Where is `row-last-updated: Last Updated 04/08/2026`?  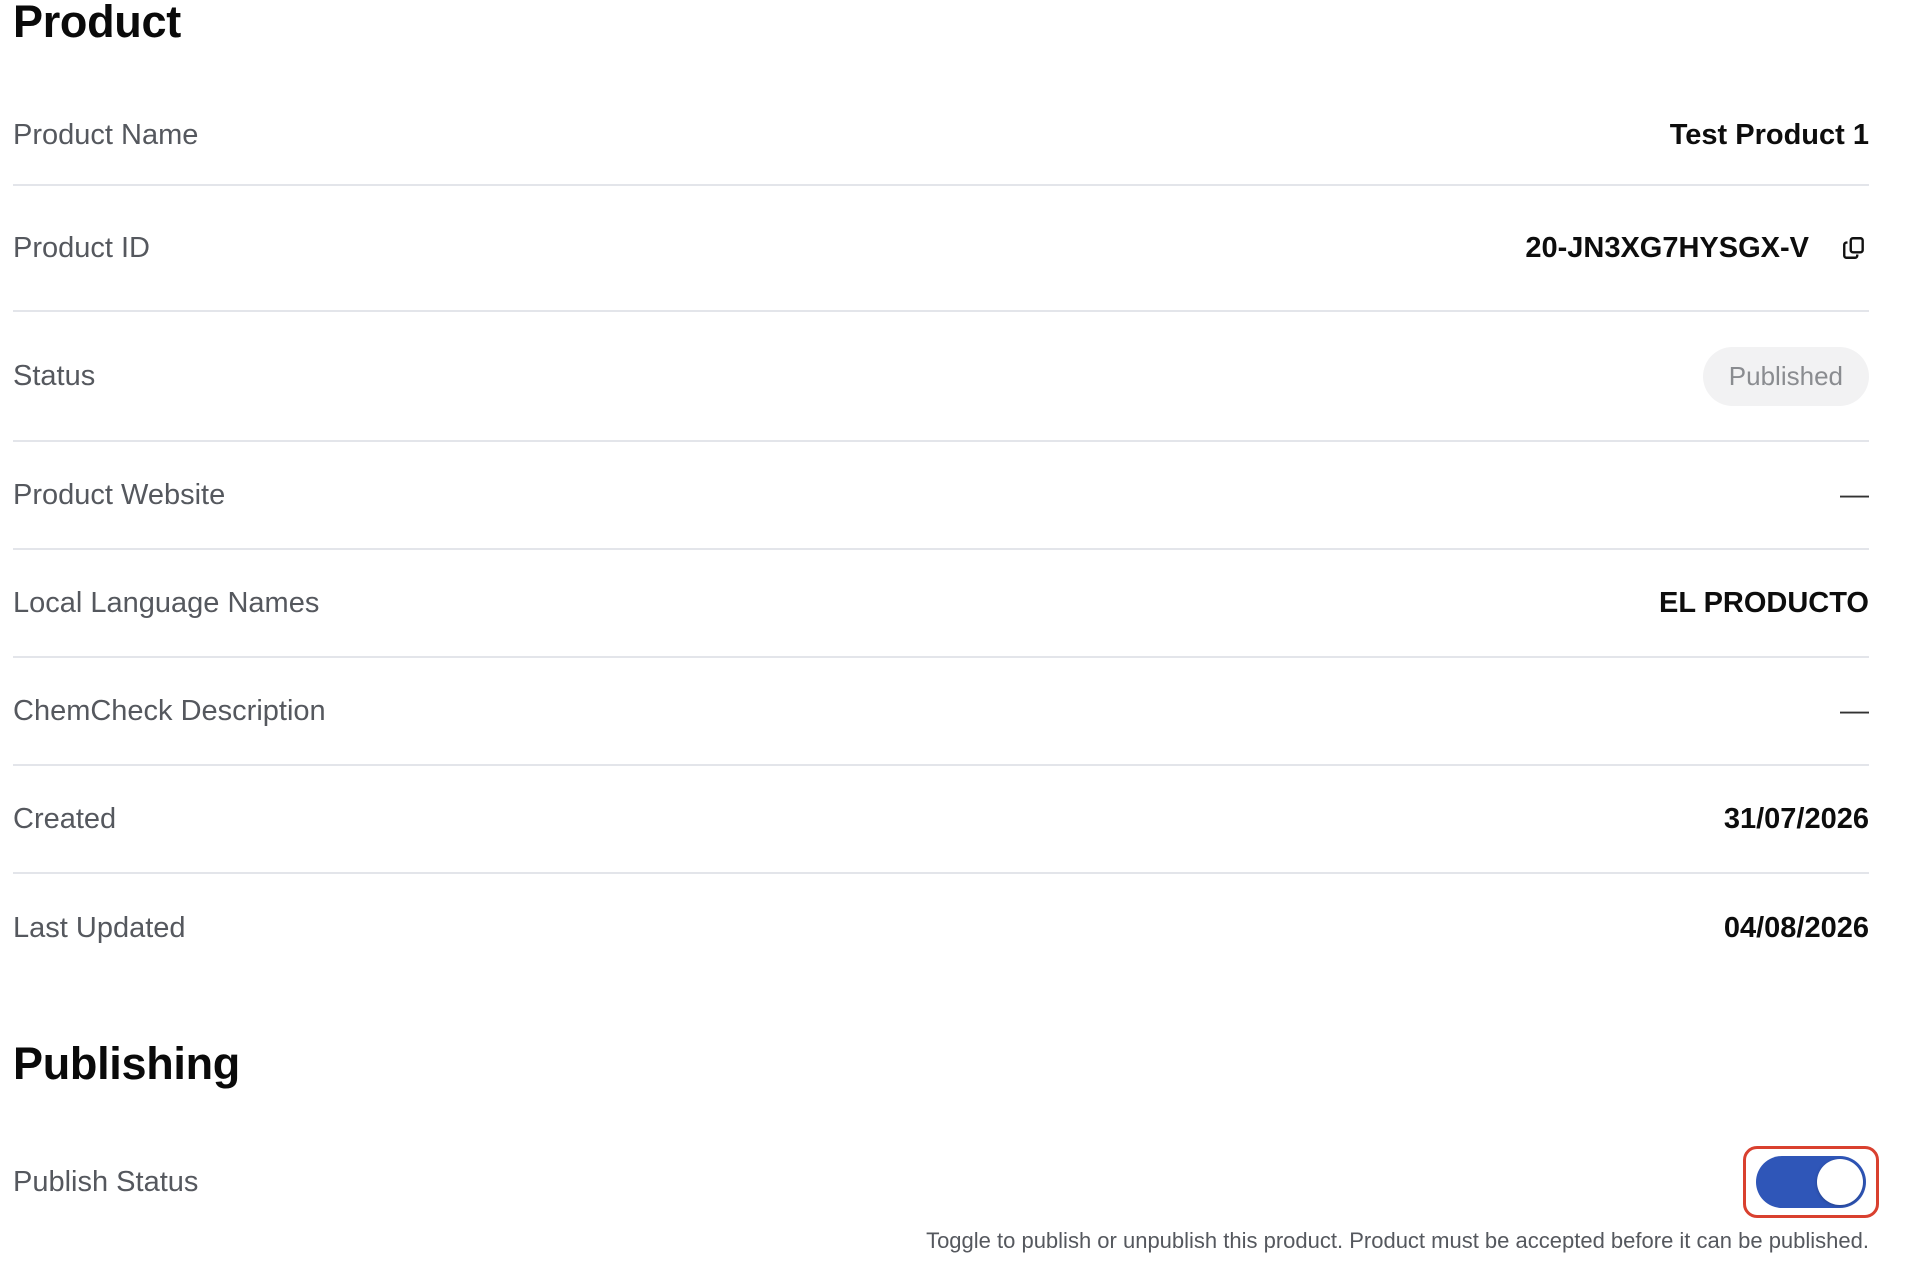
row-last-updated: Last Updated 04/08/2026 is located at coordinates (941, 928).